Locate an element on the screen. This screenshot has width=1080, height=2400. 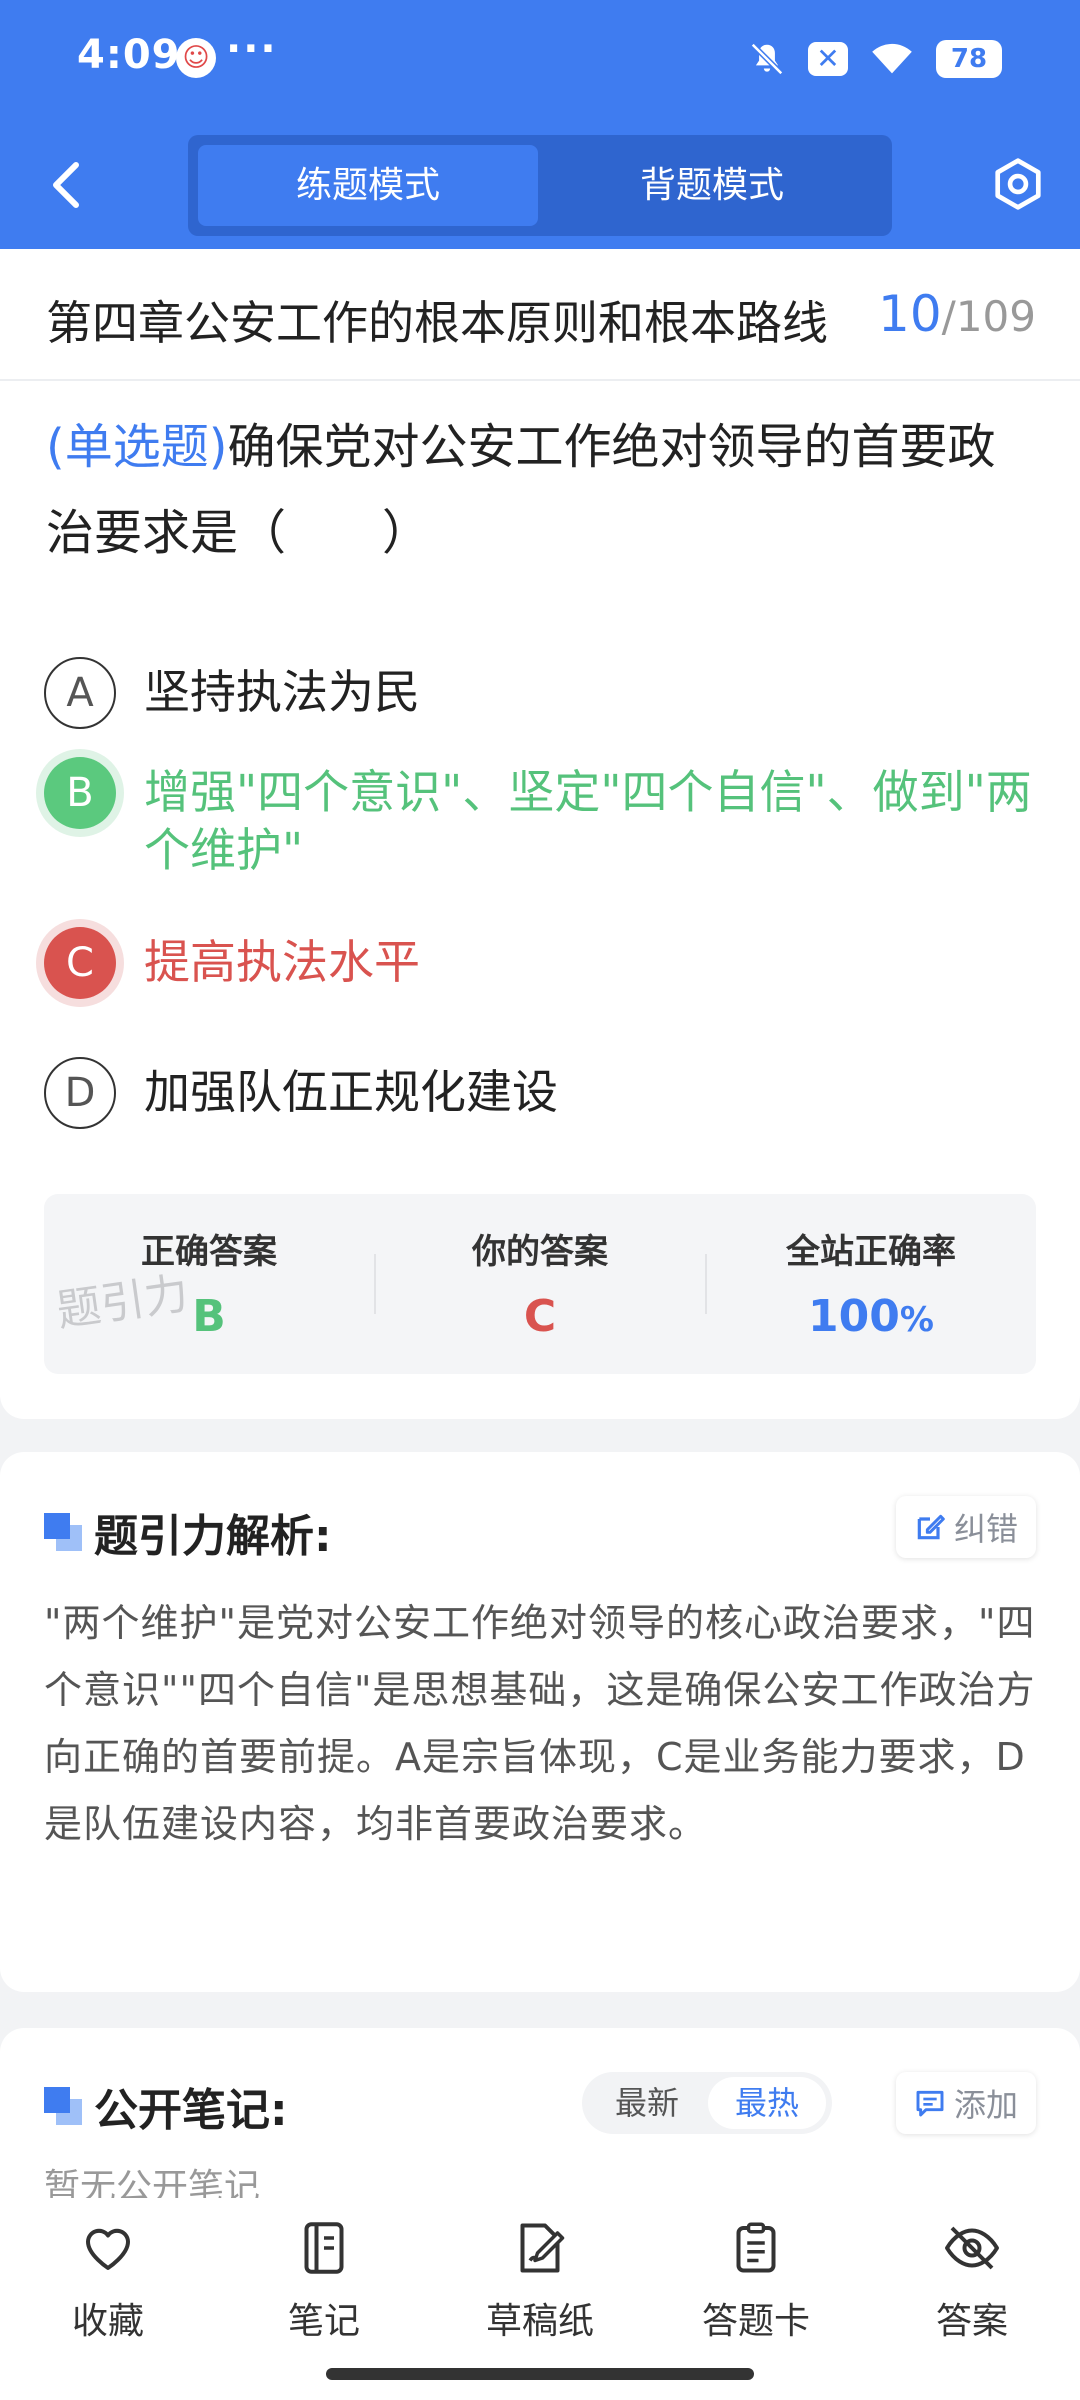
edit-icon is located at coordinates (931, 1527).